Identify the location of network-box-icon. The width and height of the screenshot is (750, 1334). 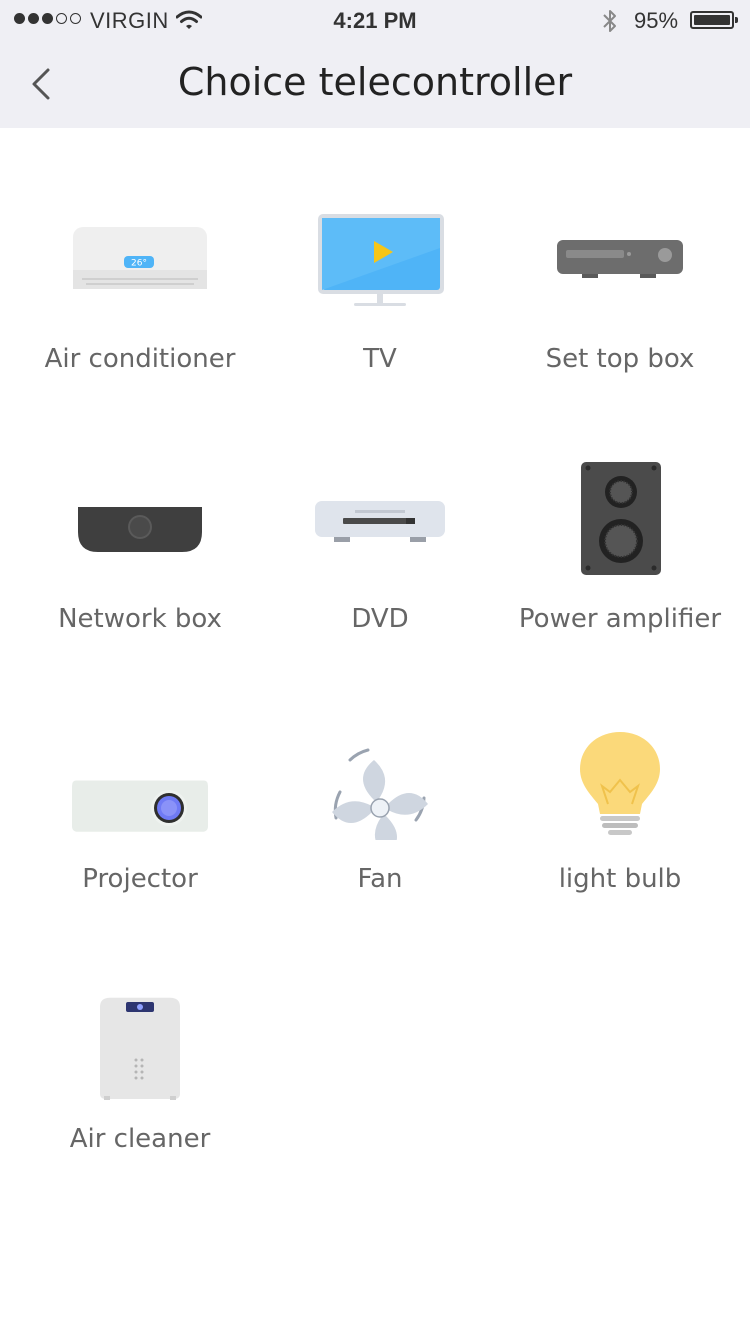
(140, 529).